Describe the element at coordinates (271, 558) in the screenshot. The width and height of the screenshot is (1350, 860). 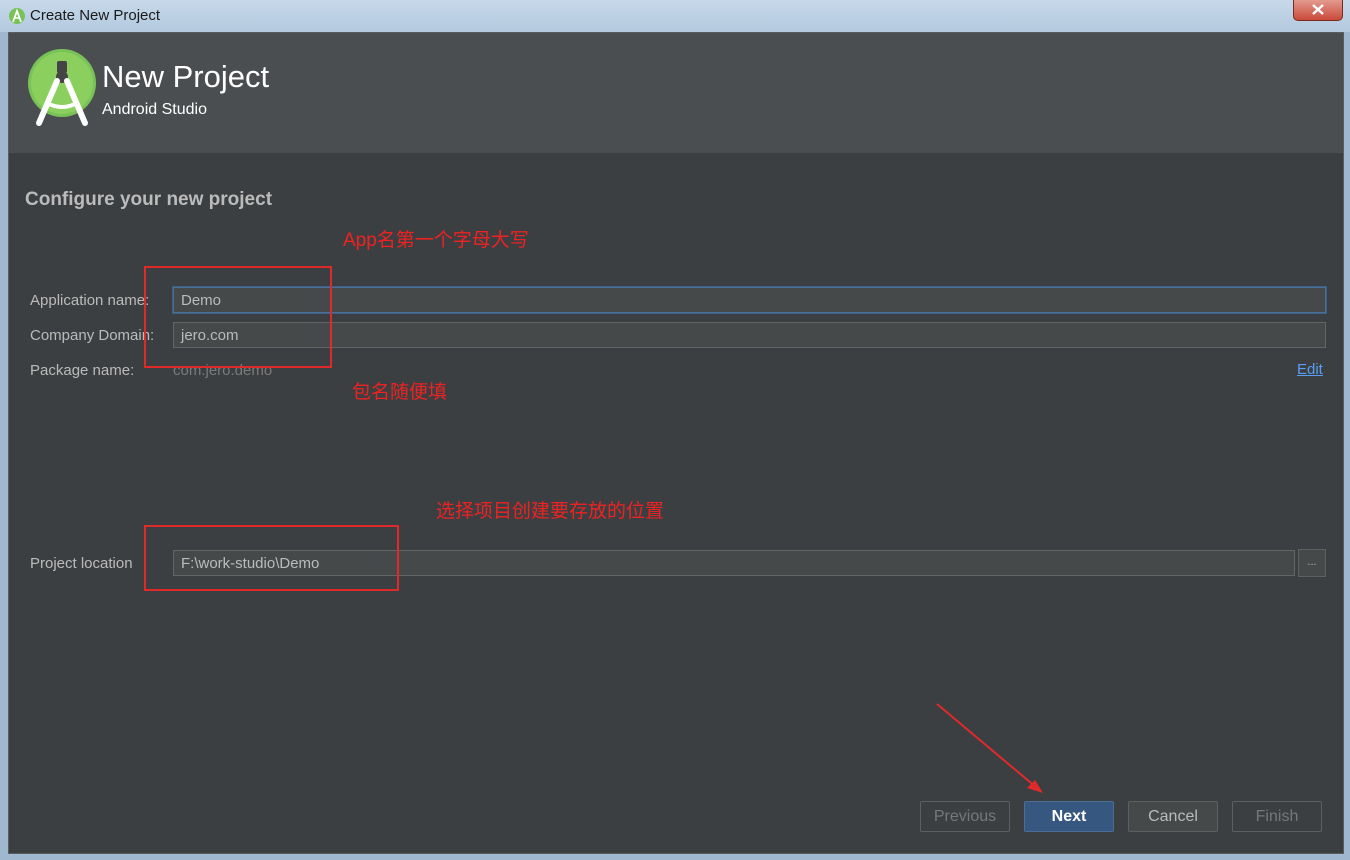
I see `location-highlight-box` at that location.